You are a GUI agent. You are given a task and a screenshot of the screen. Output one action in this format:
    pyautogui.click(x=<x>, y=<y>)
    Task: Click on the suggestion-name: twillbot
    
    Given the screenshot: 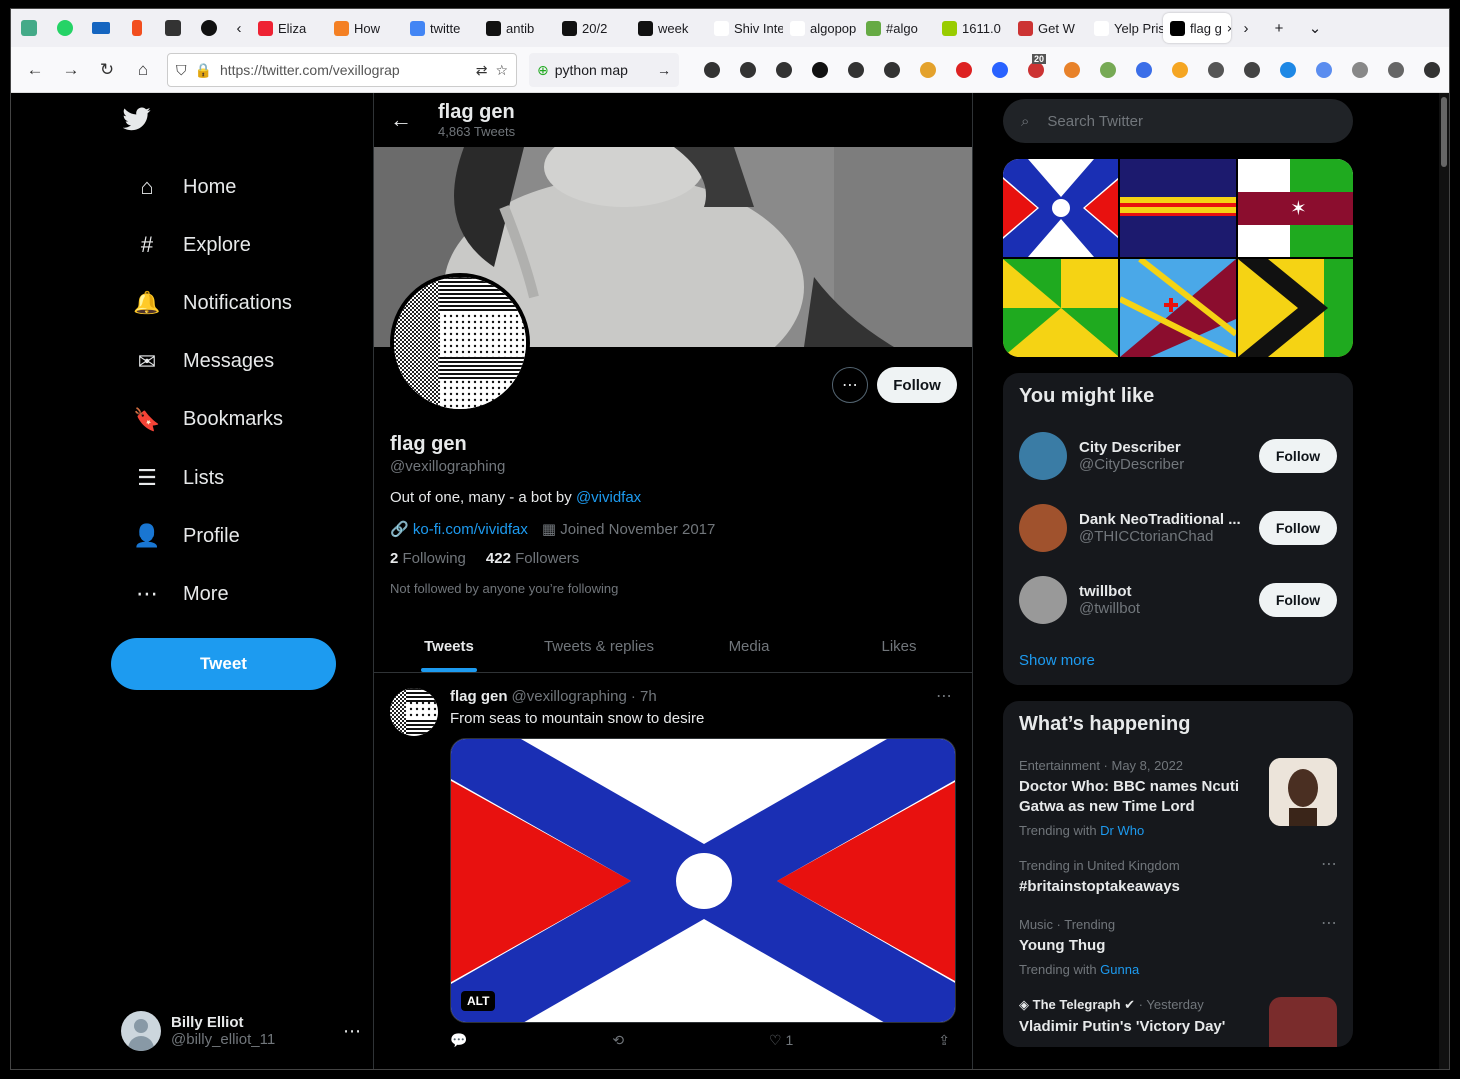 What is the action you would take?
    pyautogui.click(x=1160, y=591)
    